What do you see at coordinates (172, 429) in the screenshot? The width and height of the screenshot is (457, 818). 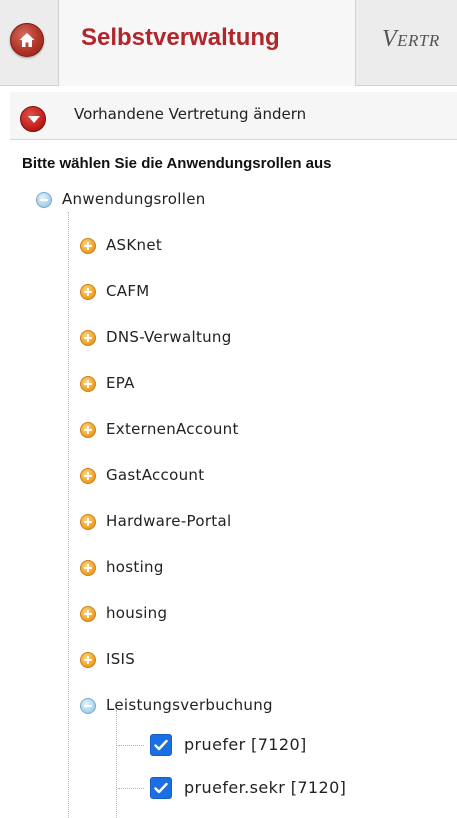 I see `tree-node-label: ExternenAccount` at bounding box center [172, 429].